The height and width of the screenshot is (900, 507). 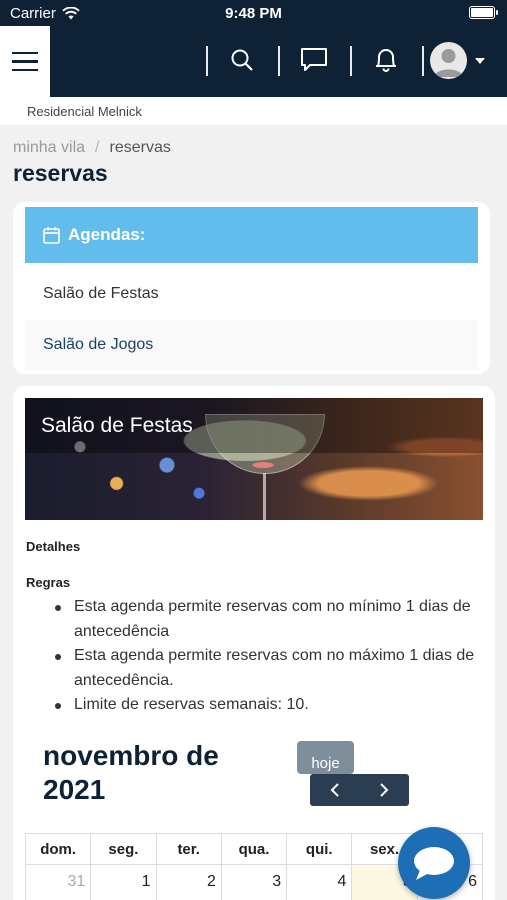 I want to click on banner-title: Salão de Festas, so click(x=117, y=425).